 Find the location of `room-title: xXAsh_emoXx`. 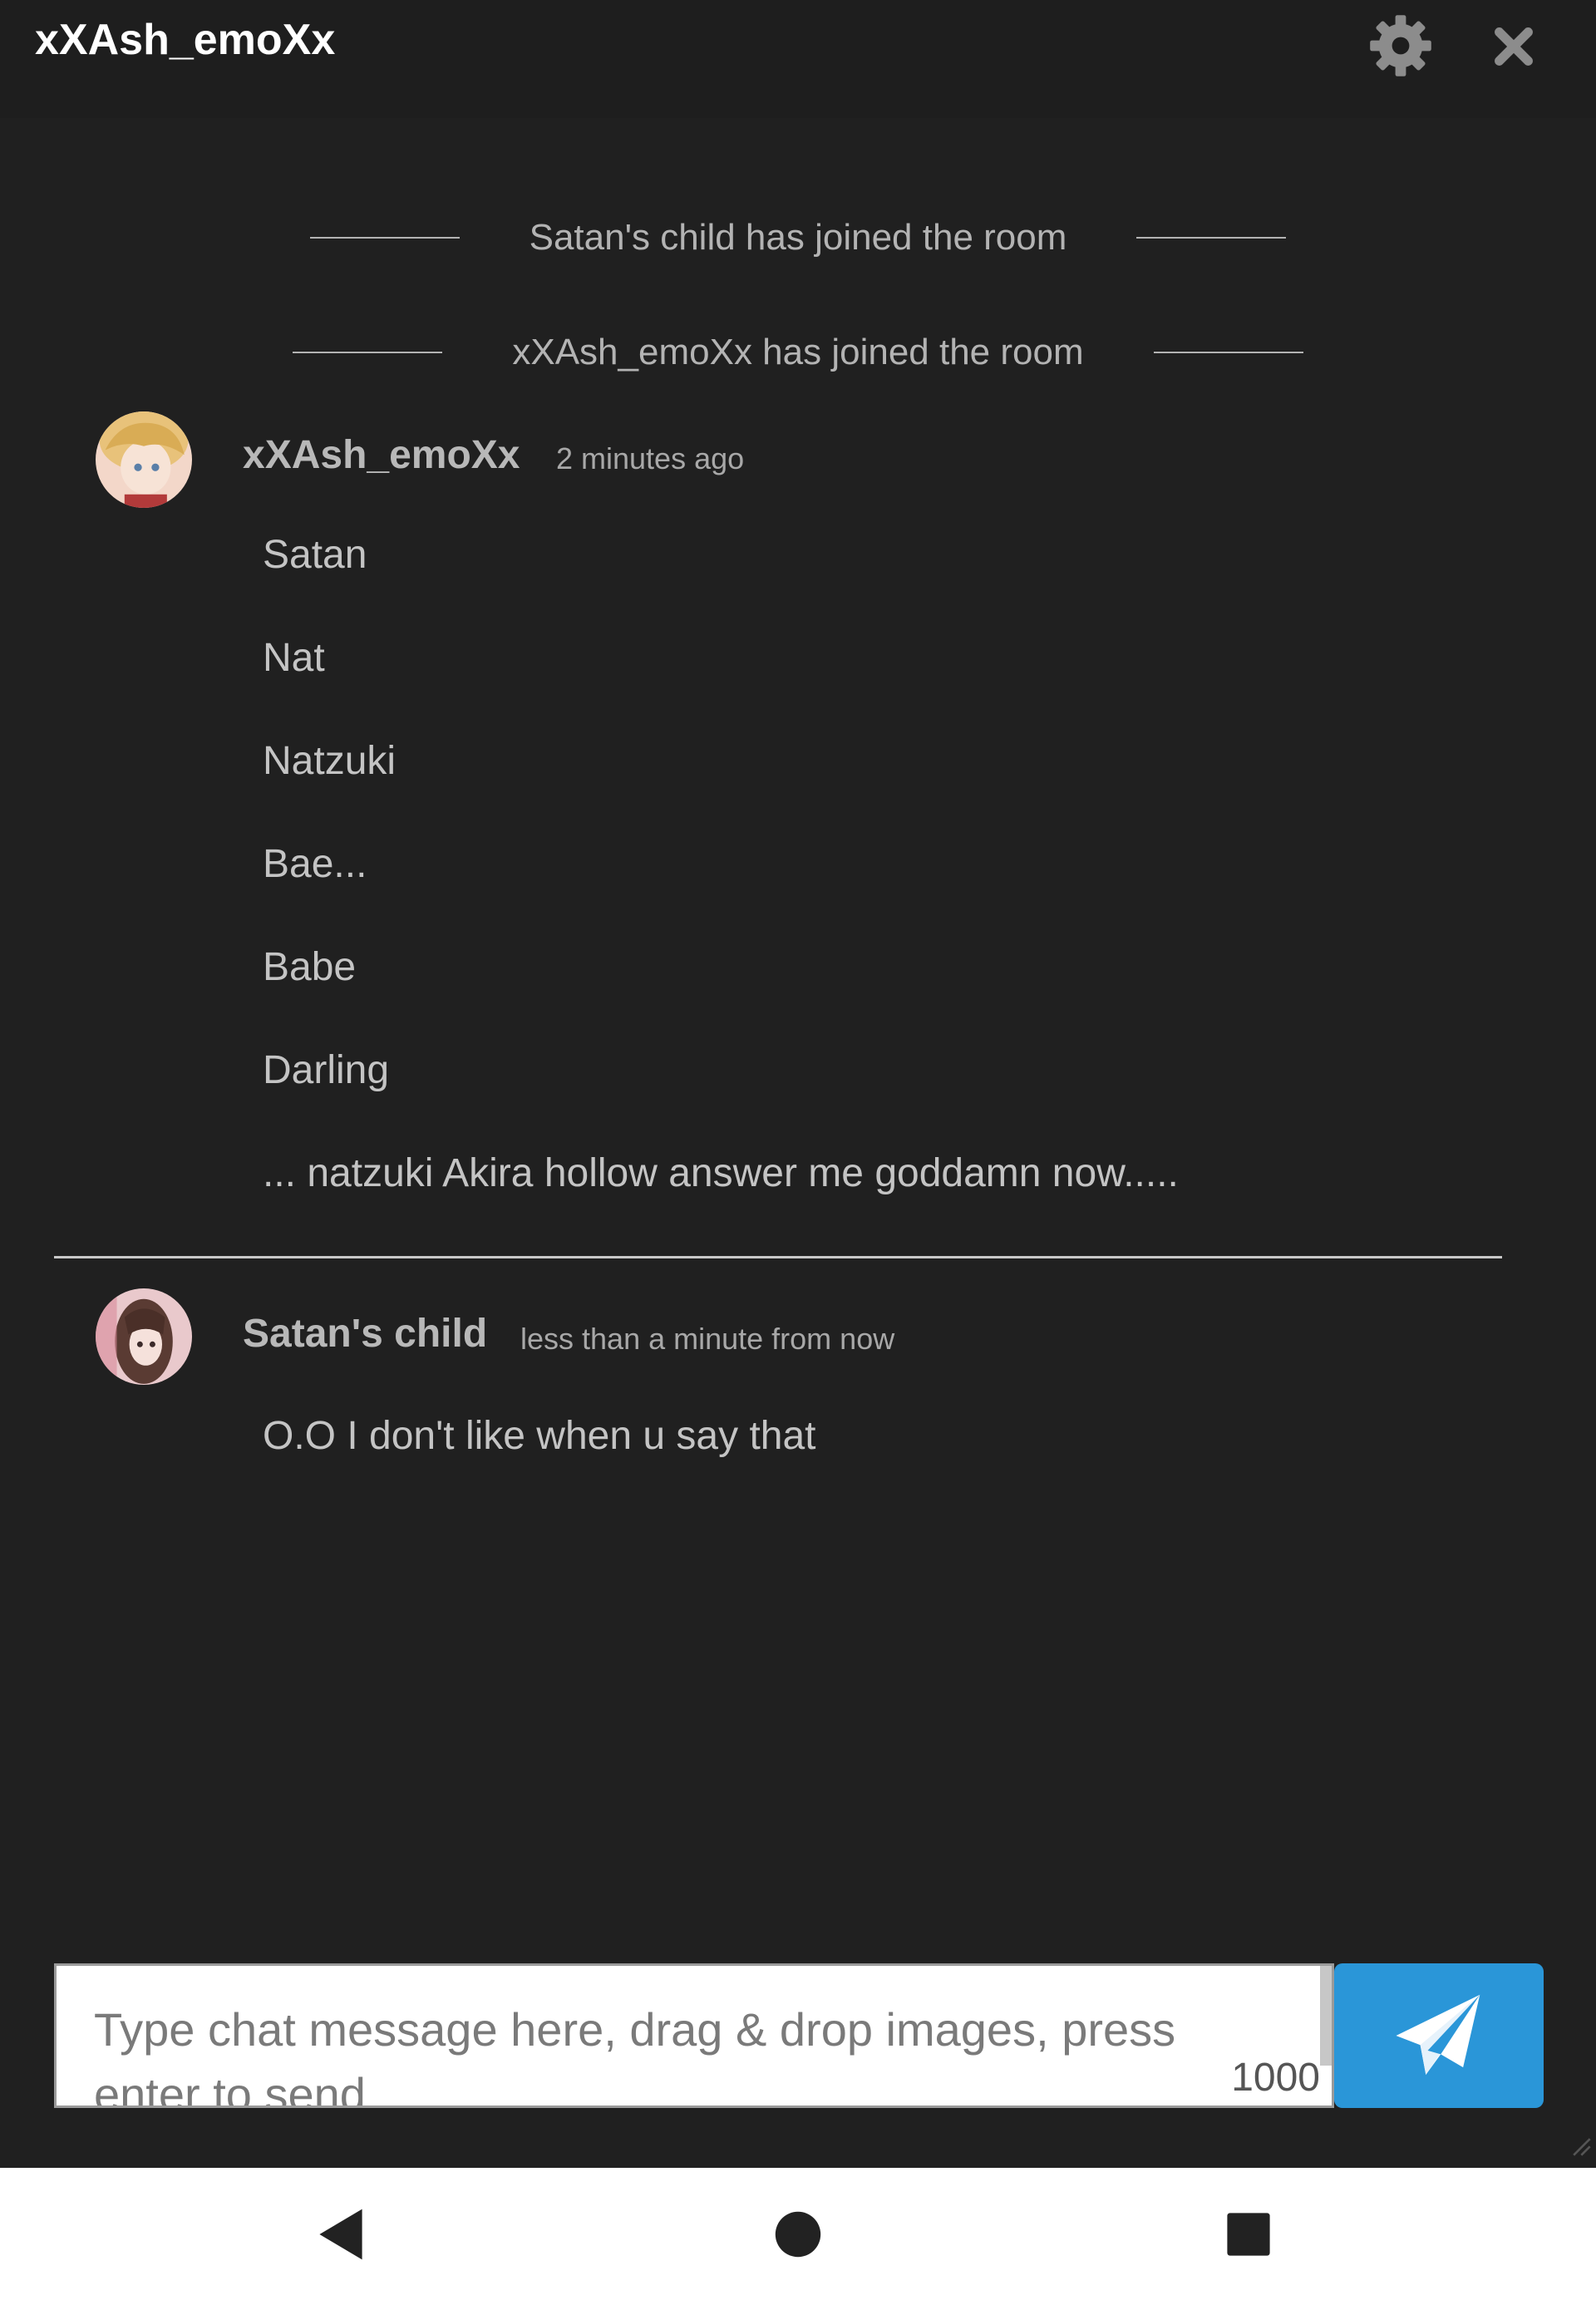

room-title: xXAsh_emoXx is located at coordinates (185, 40).